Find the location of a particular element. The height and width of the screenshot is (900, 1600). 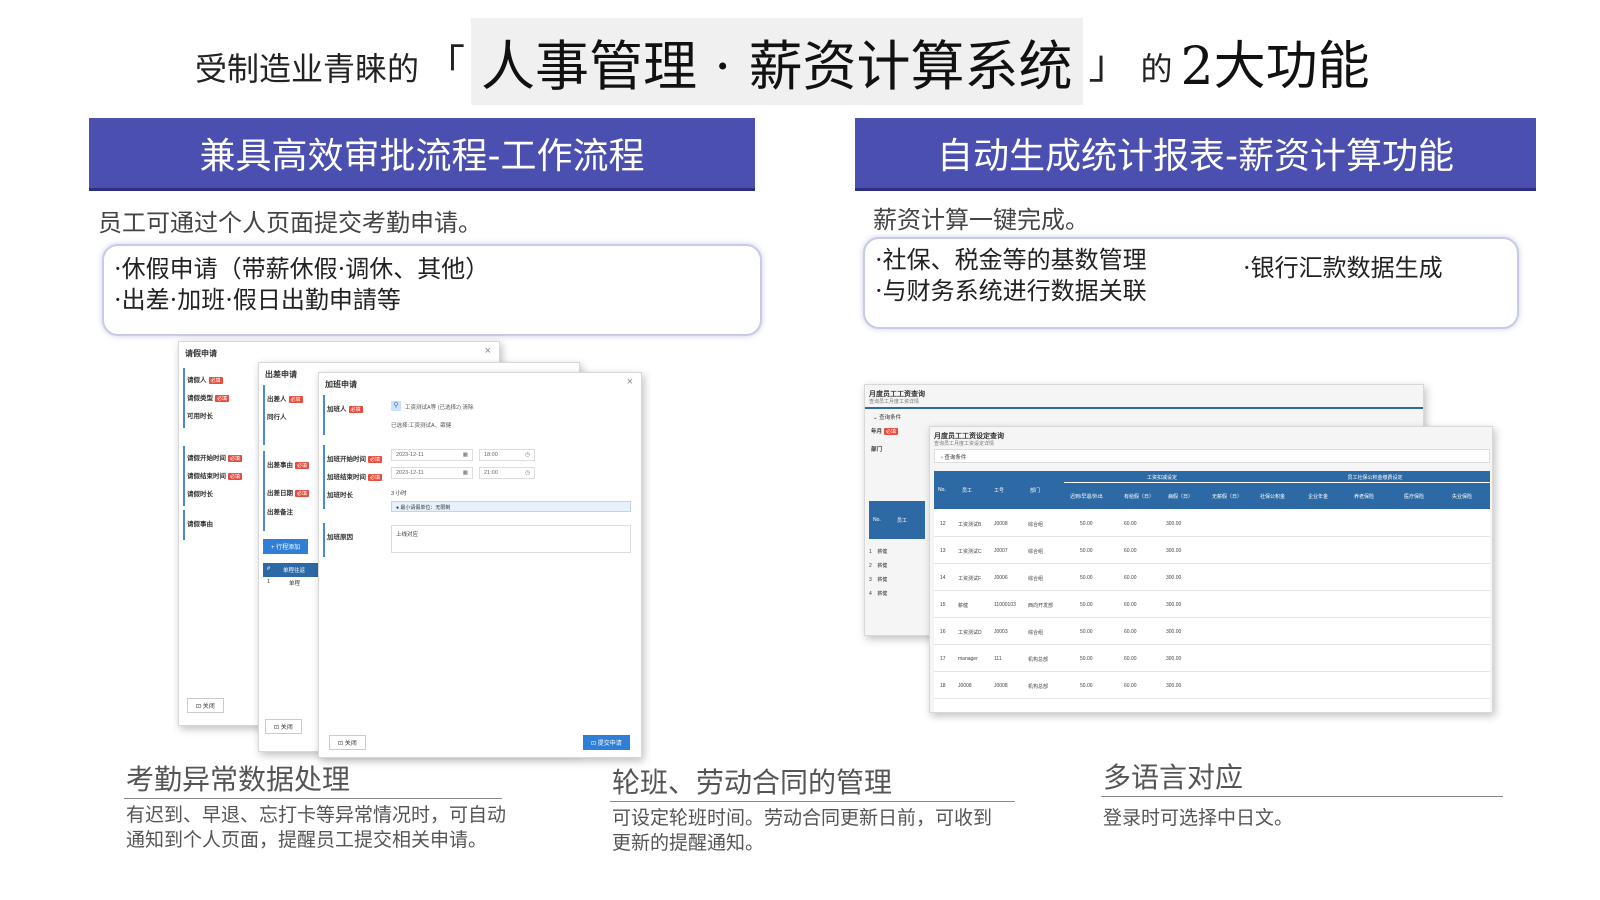

field-label: 加班时长 is located at coordinates (340, 495).